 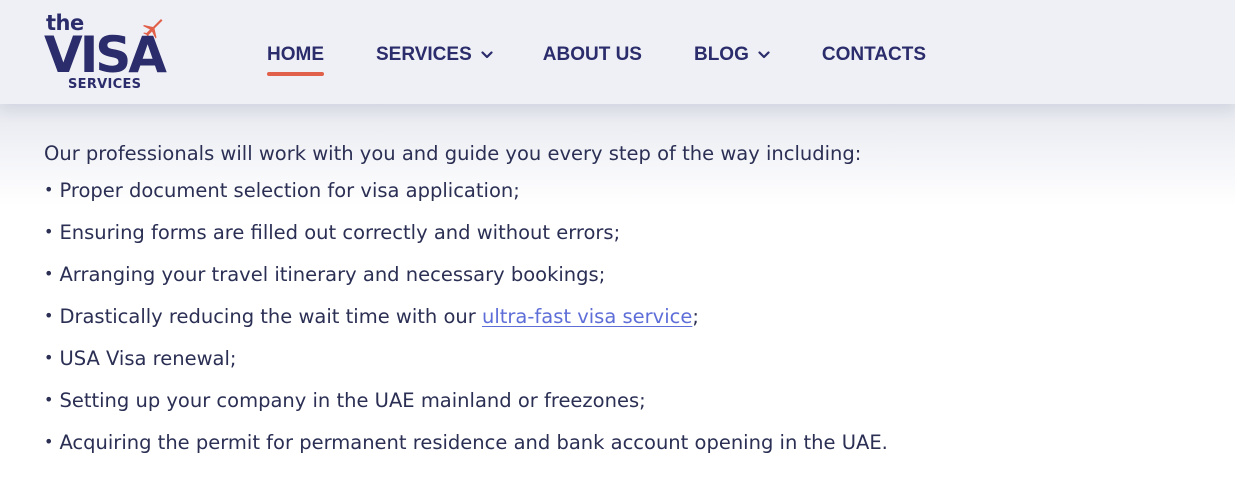 What do you see at coordinates (148, 358) in the screenshot?
I see `list-item-text: USA Visa renewal;` at bounding box center [148, 358].